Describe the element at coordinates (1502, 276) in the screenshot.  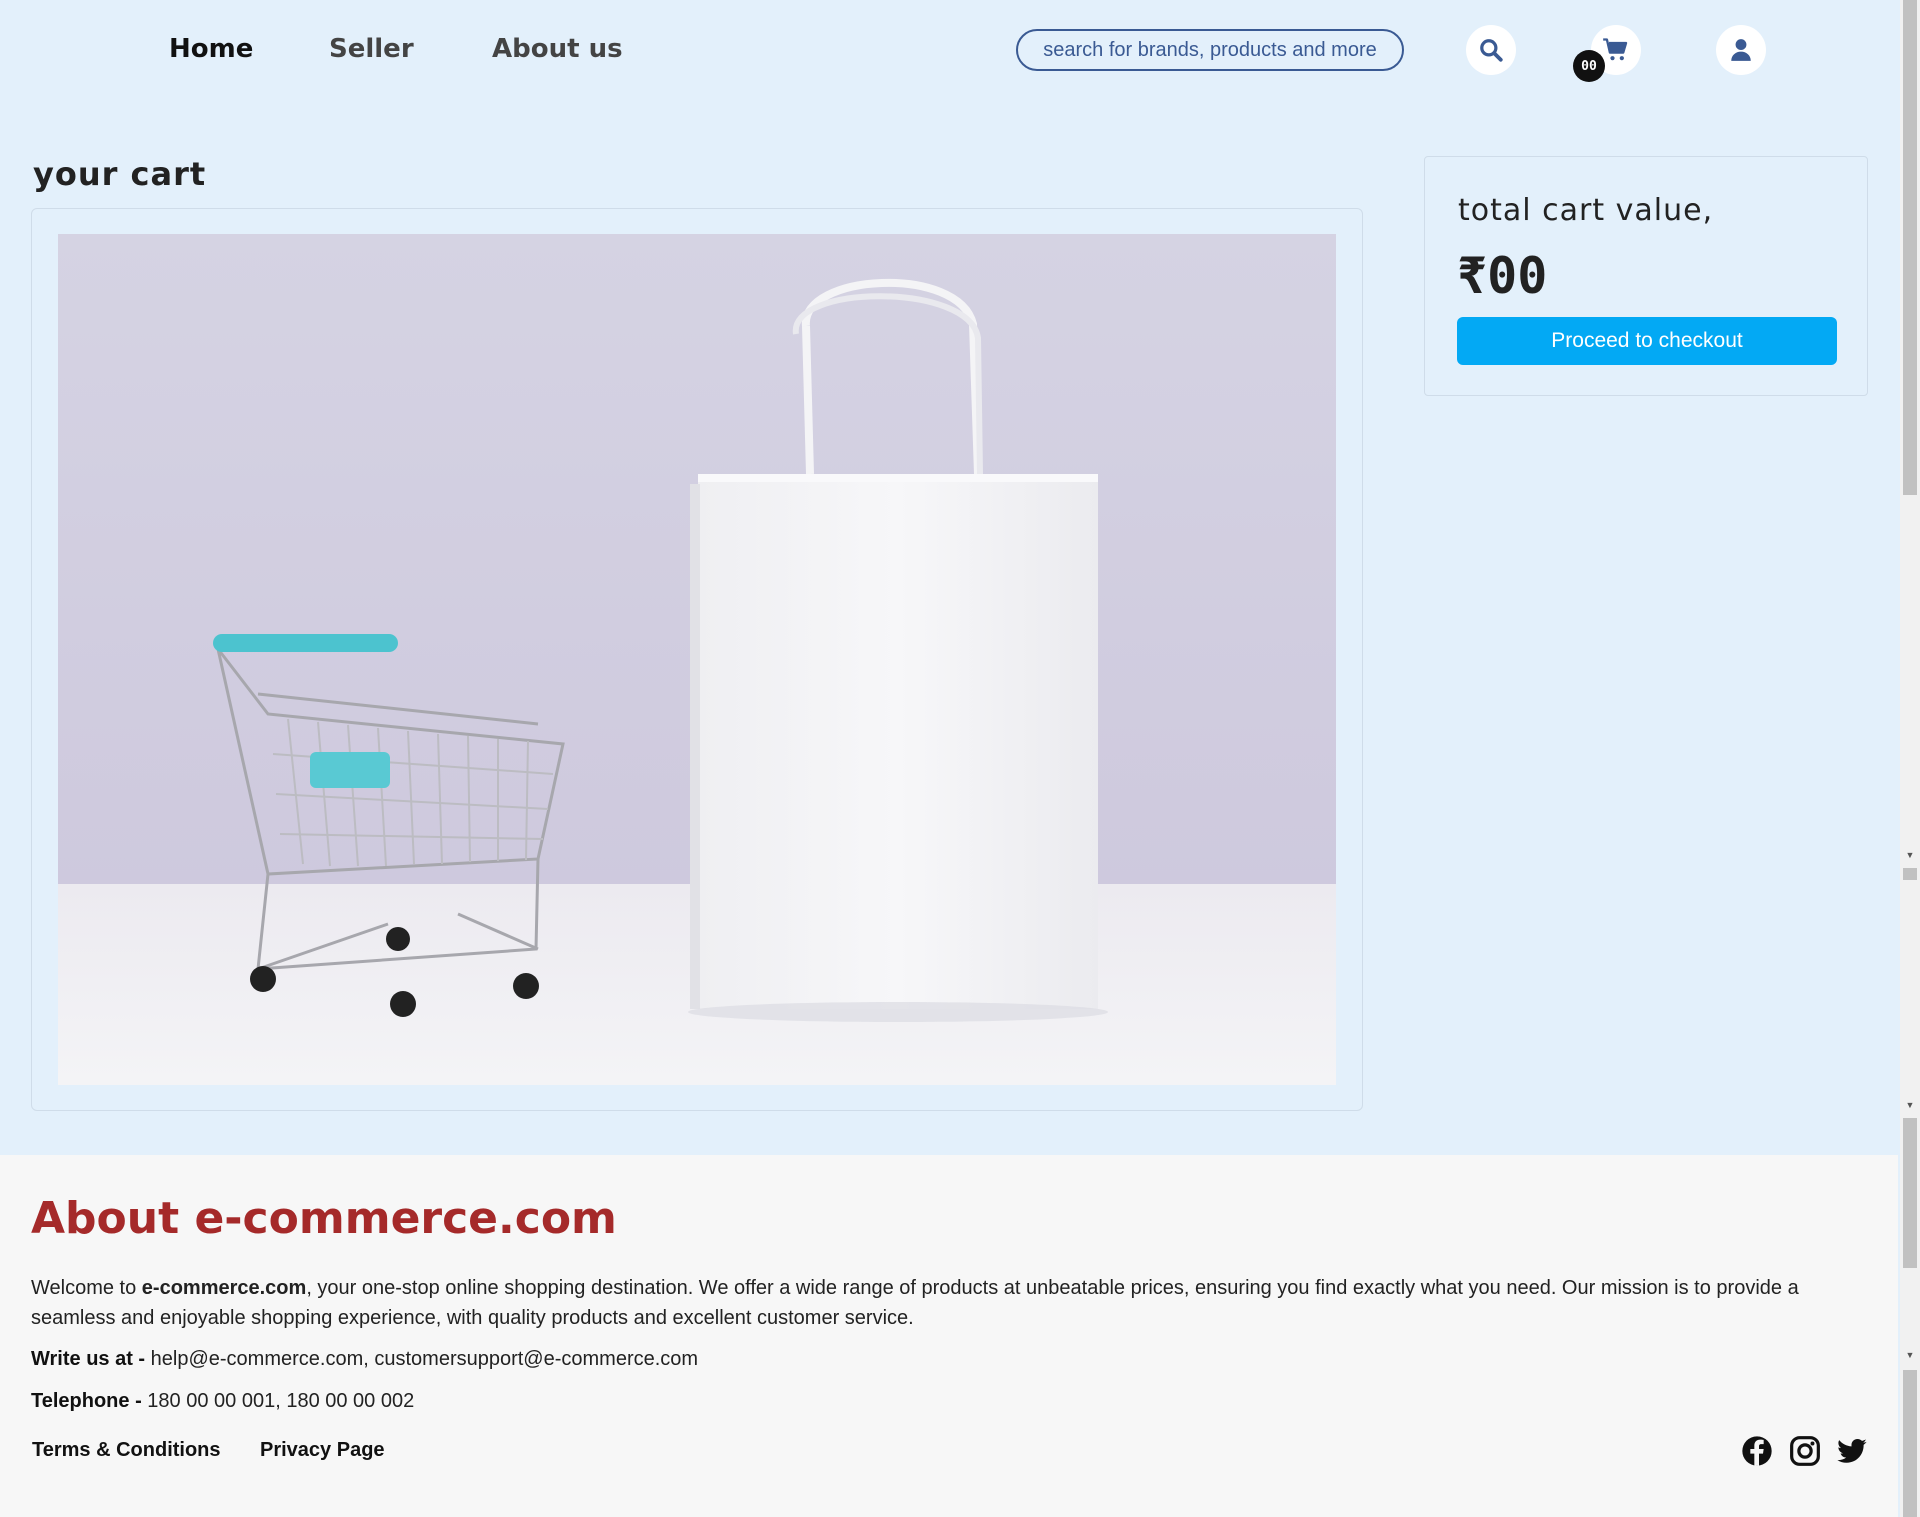
I see `total-cart-value: ₹00` at that location.